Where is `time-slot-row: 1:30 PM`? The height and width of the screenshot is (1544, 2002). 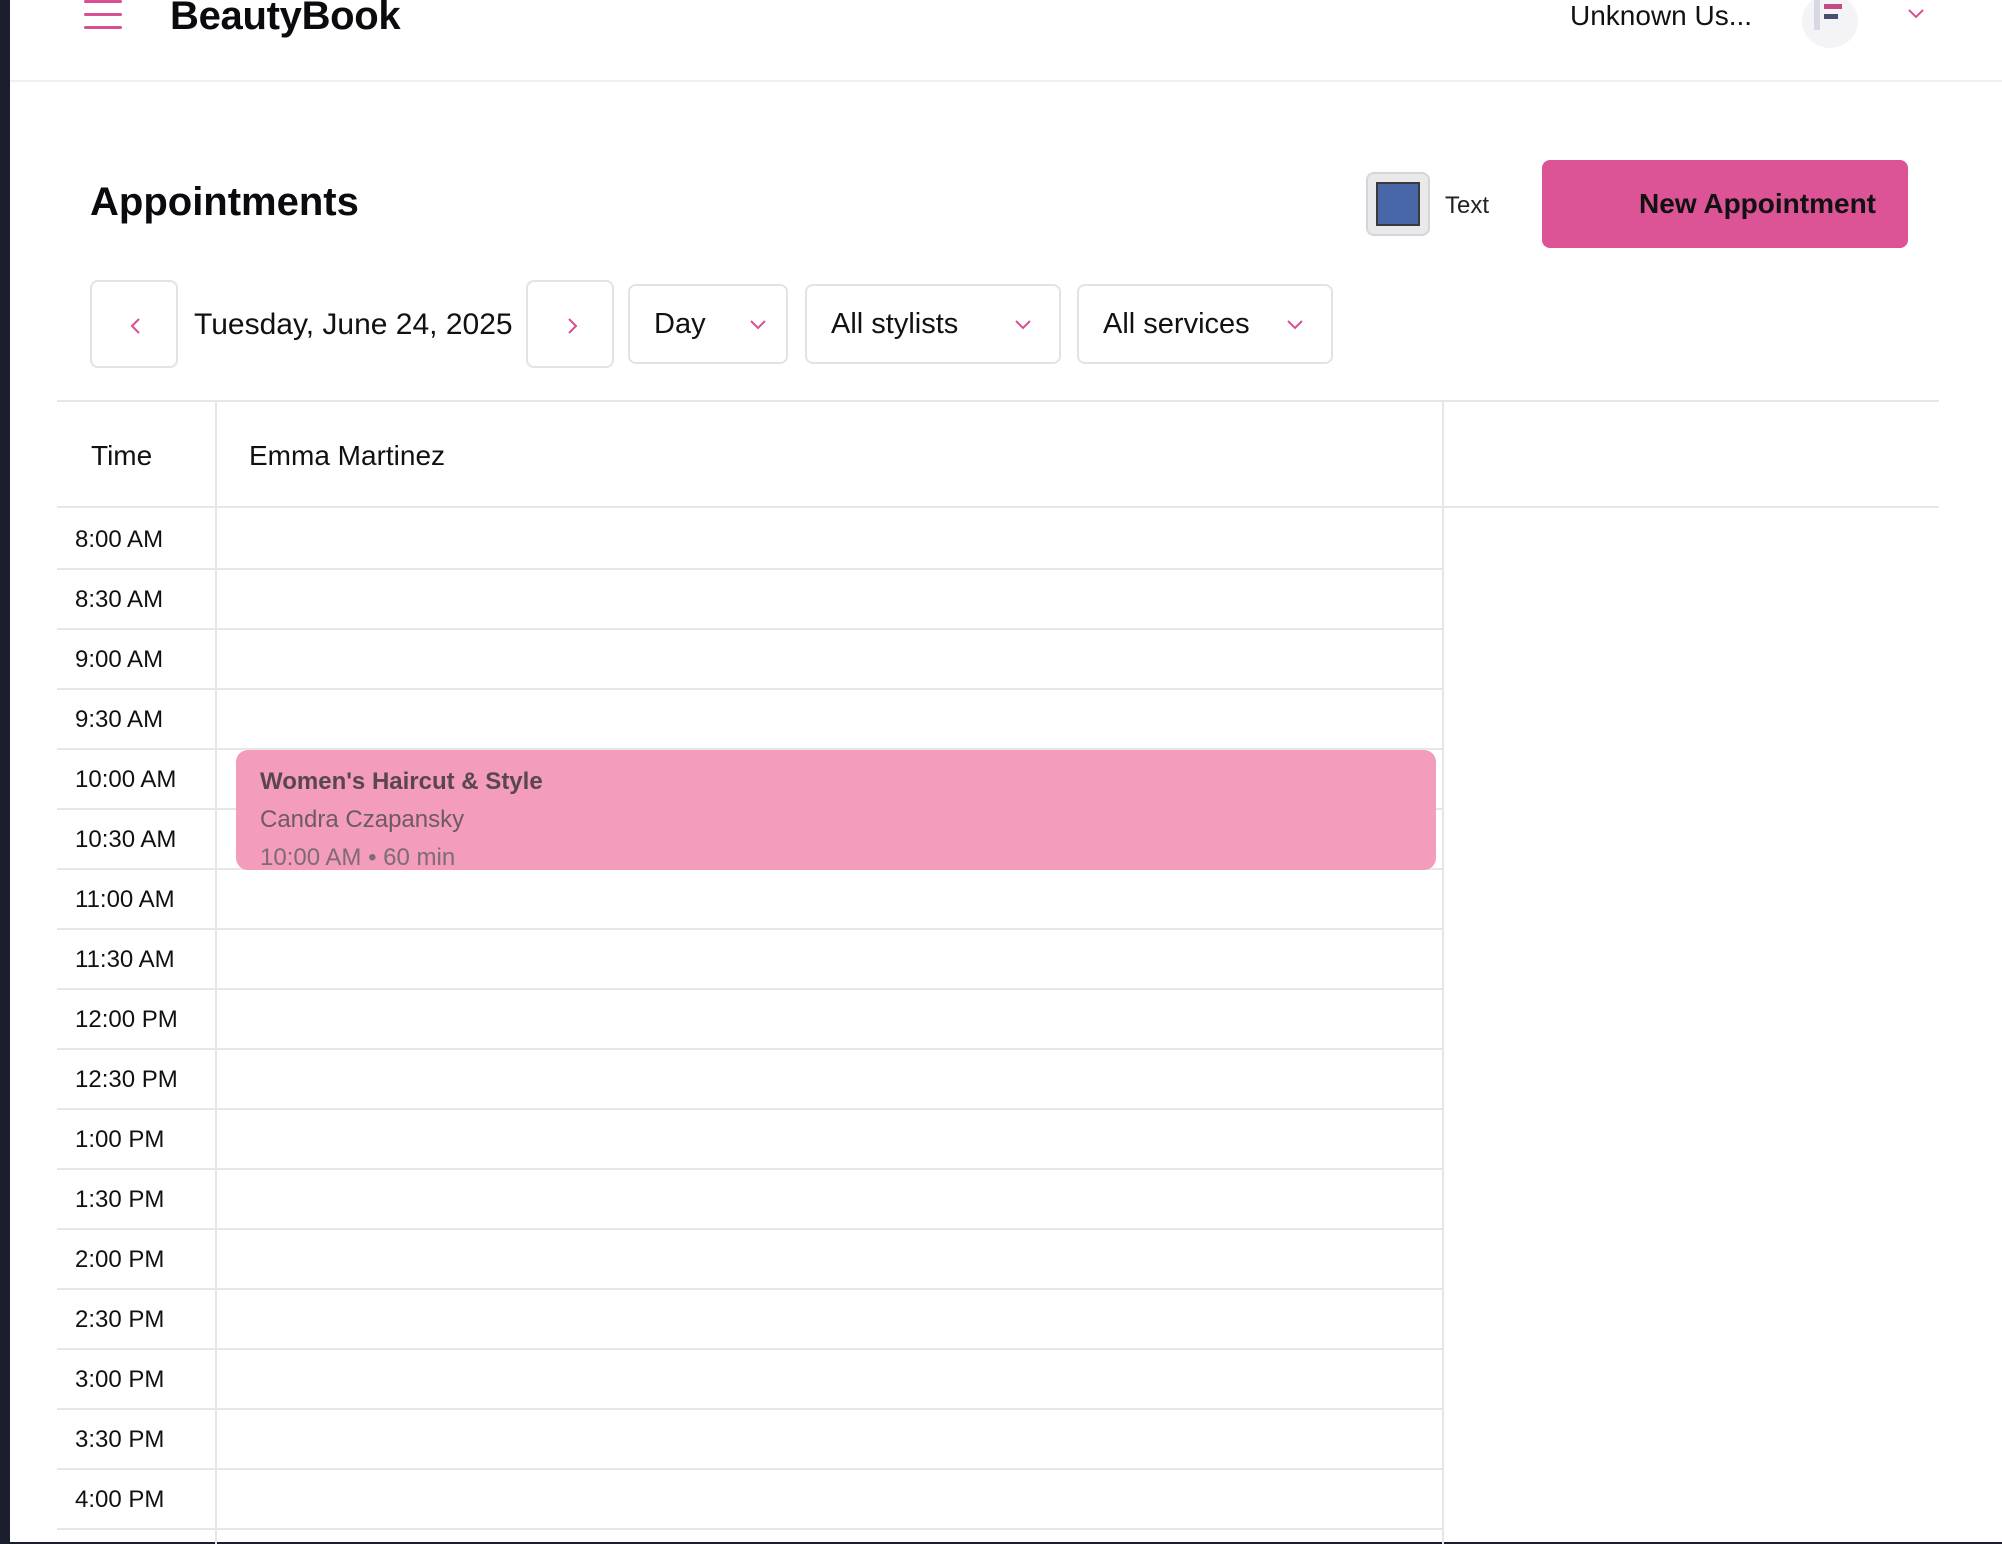
time-slot-row: 1:30 PM is located at coordinates (750, 1200).